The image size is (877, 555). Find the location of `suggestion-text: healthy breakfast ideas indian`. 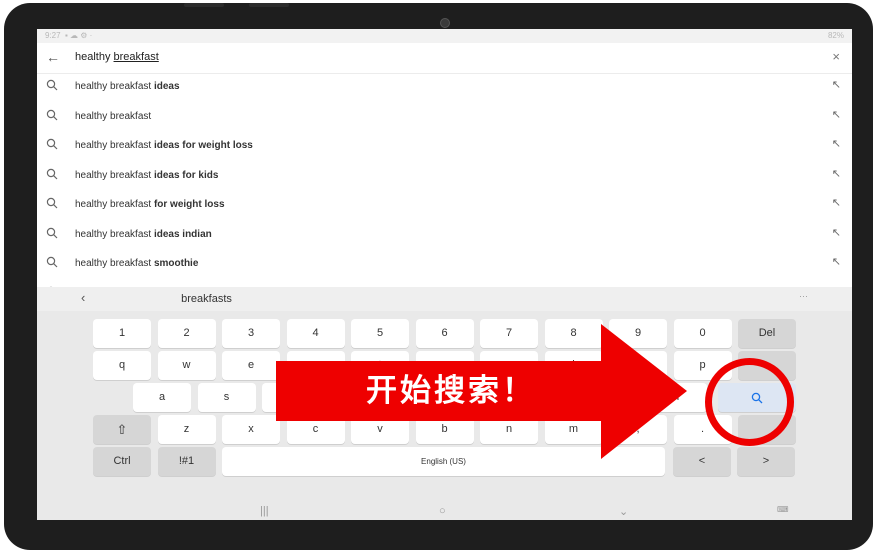

suggestion-text: healthy breakfast ideas indian is located at coordinates (143, 234).